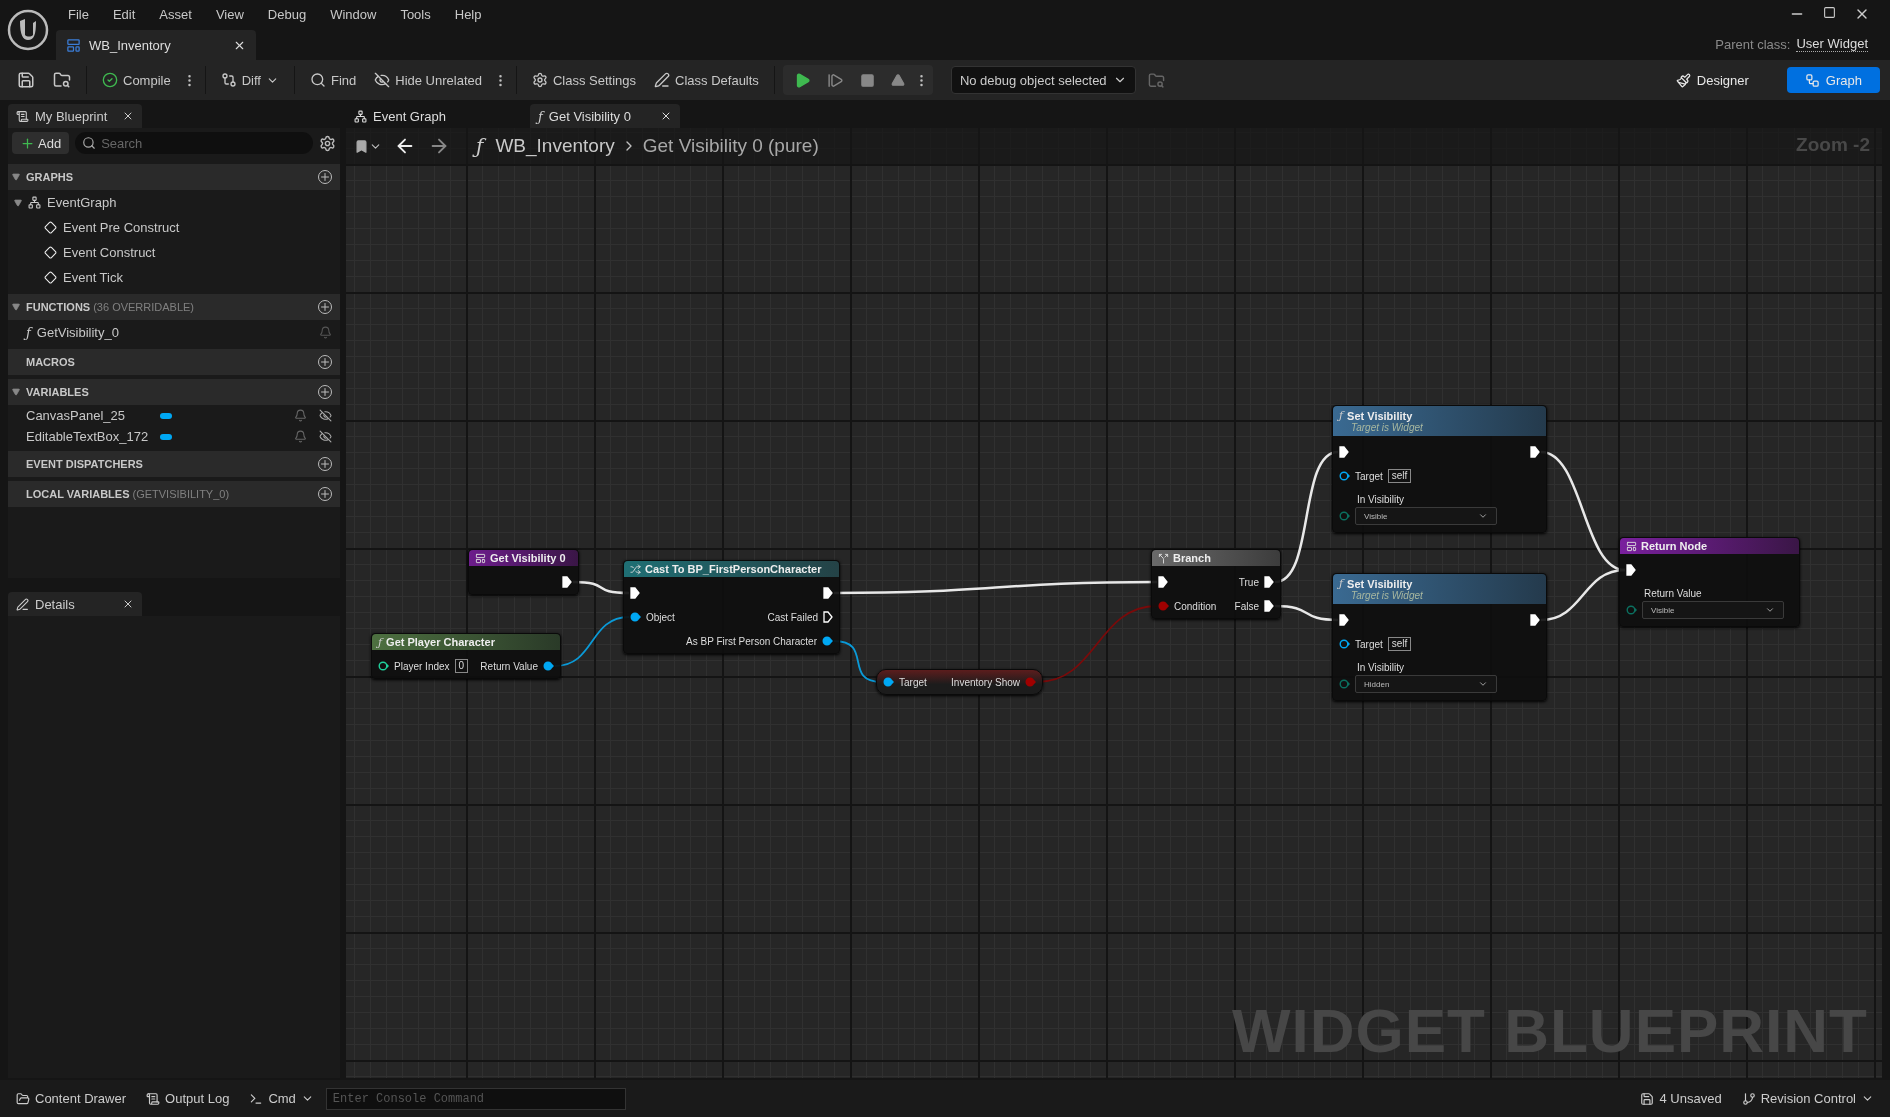 This screenshot has height=1117, width=1890. Describe the element at coordinates (327, 143) in the screenshot. I see `settings-icon` at that location.